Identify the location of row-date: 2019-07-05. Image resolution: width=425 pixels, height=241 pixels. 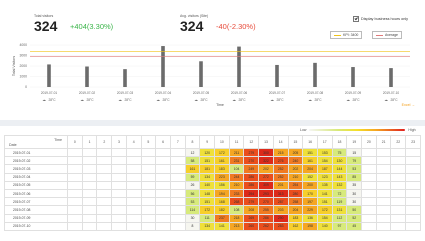
(36, 185).